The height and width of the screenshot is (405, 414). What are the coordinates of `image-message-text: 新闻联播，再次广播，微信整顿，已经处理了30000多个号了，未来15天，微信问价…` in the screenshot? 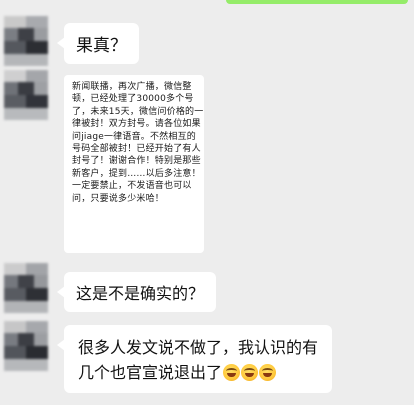 It's located at (138, 143).